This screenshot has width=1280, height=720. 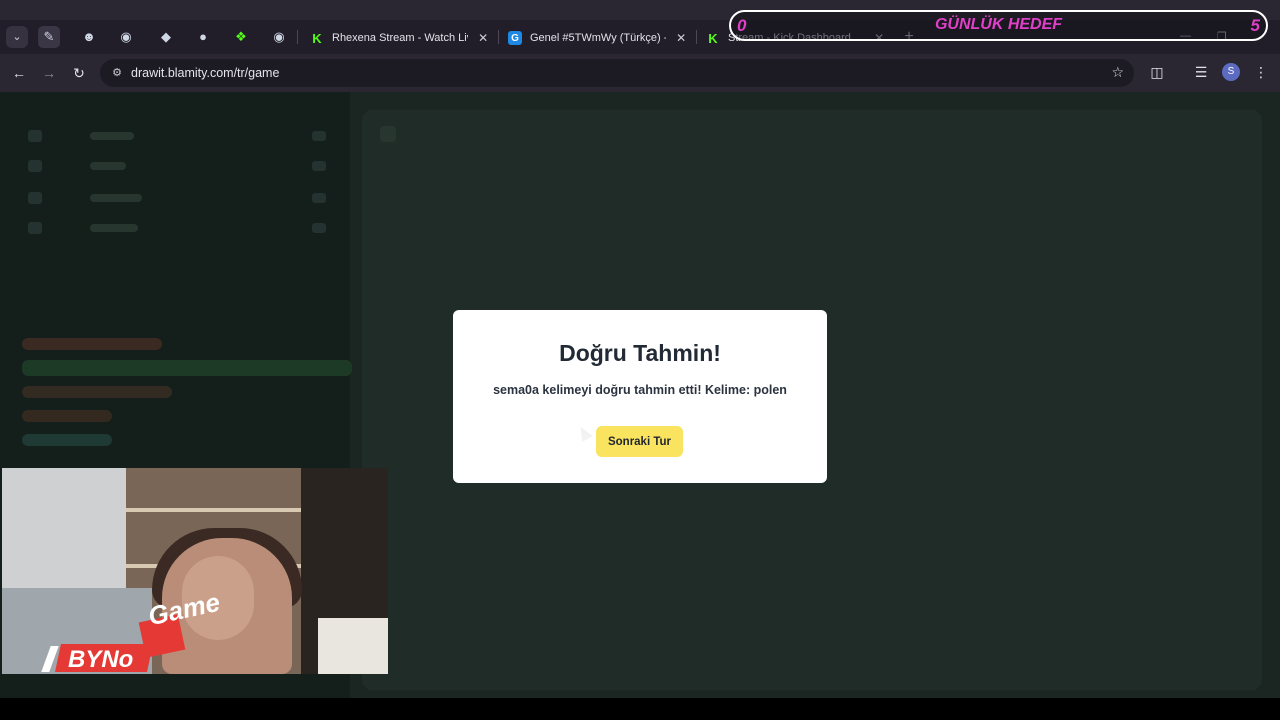 I want to click on logo-text: BYNo, so click(x=101, y=659).